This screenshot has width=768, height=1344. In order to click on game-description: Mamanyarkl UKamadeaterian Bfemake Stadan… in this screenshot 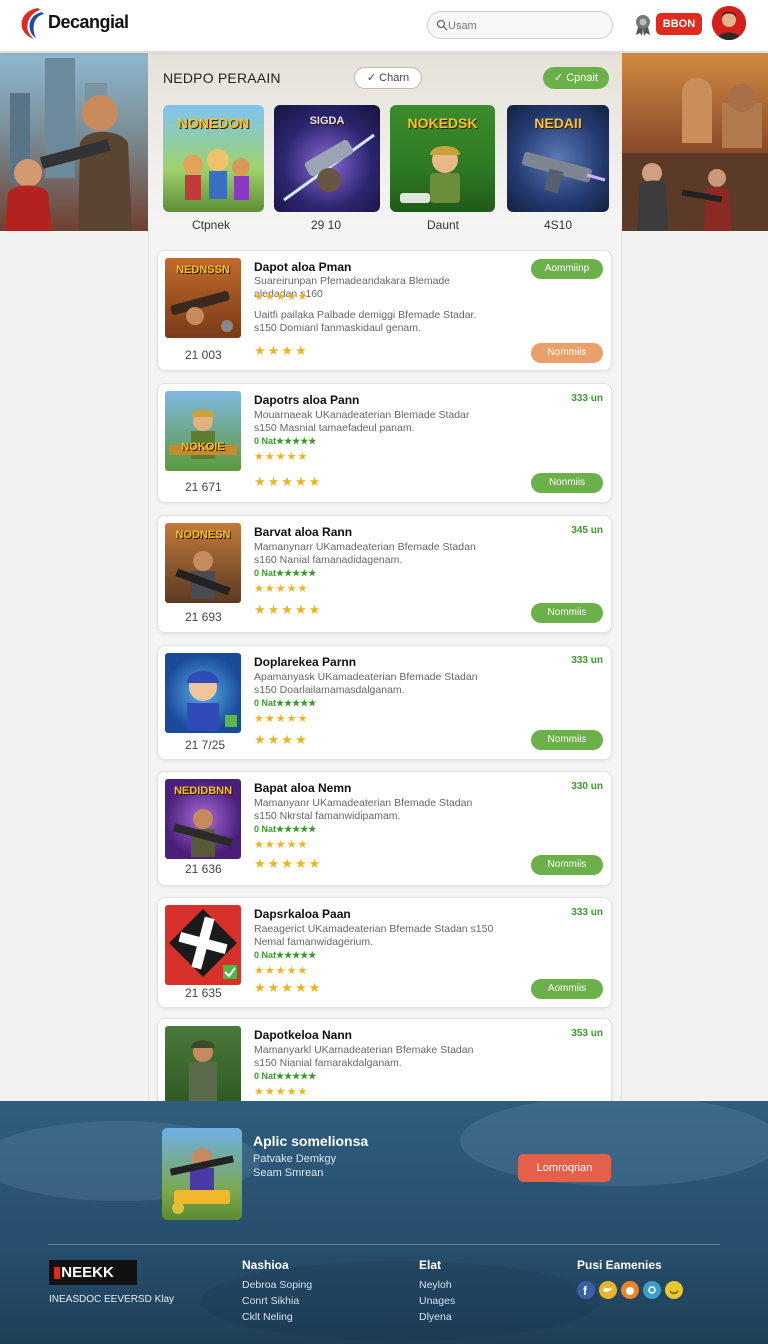, I will do `click(364, 1056)`.